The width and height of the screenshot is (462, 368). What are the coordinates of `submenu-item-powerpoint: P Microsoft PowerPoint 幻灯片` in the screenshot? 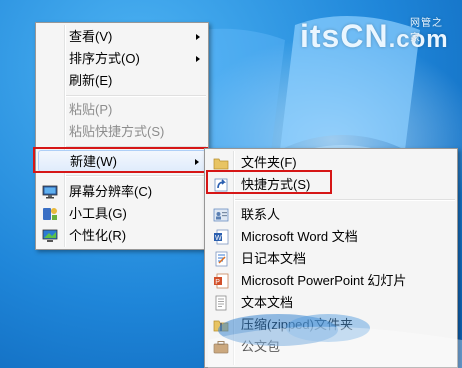 It's located at (331, 281).